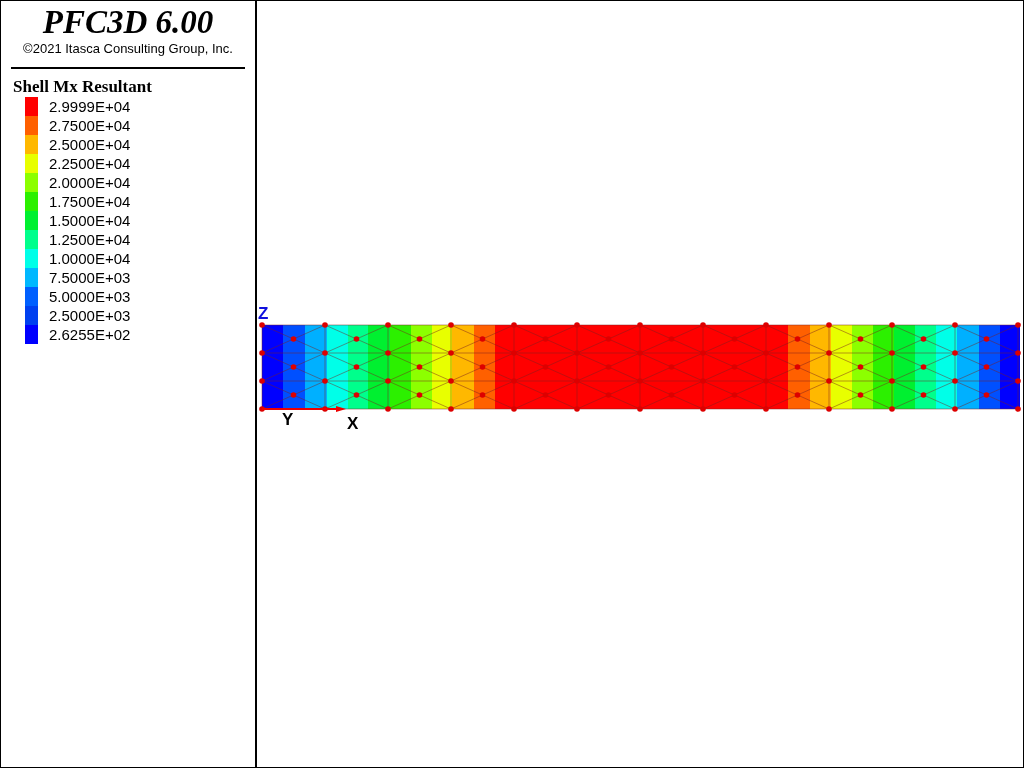 The width and height of the screenshot is (1024, 768). I want to click on legend-value: 1.2500E+04, so click(90, 239).